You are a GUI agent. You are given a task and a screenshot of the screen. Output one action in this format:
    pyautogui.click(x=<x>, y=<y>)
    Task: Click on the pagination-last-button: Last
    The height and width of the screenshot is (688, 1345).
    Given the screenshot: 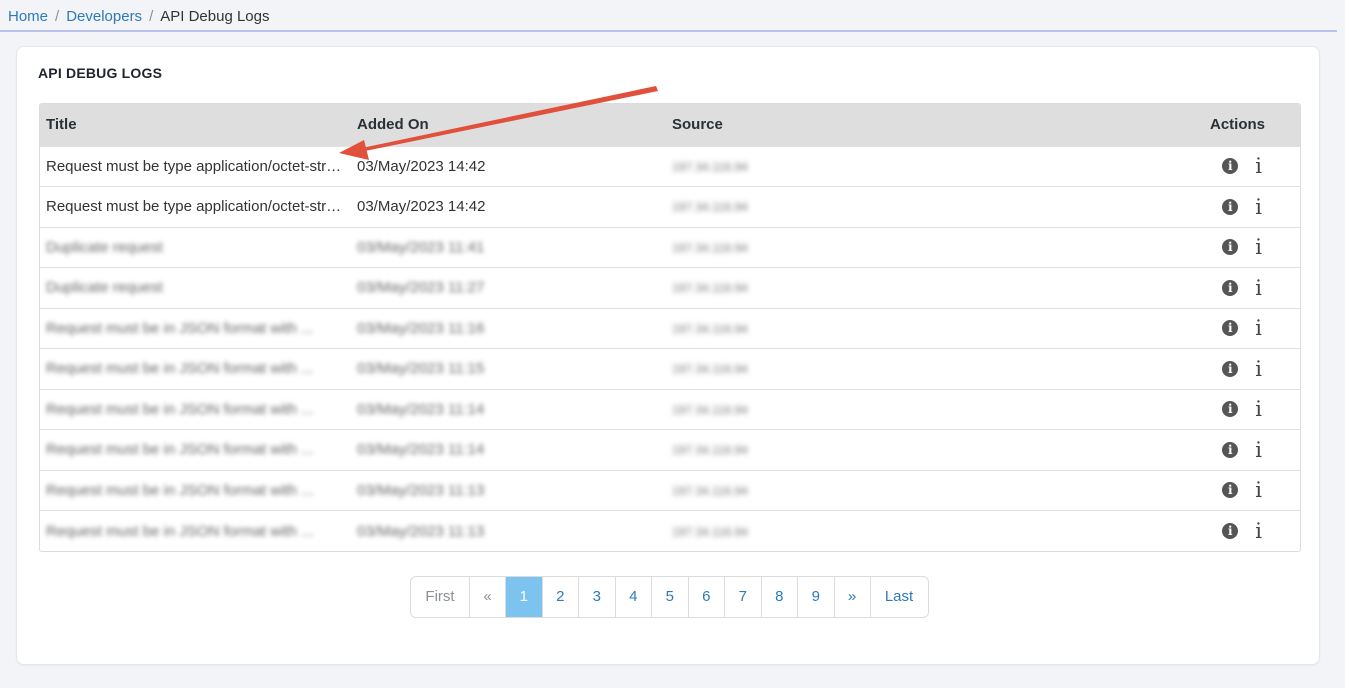 What is the action you would take?
    pyautogui.click(x=899, y=597)
    